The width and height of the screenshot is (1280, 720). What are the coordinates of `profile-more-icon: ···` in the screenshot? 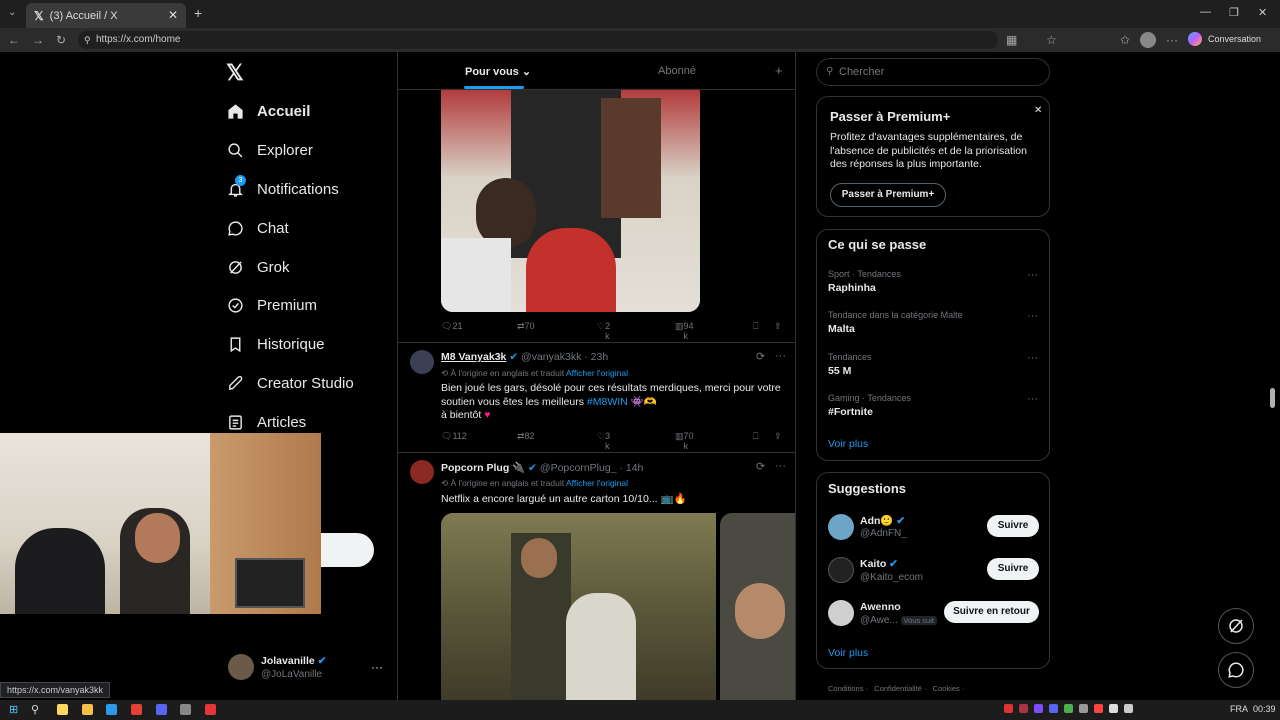 It's located at (377, 667).